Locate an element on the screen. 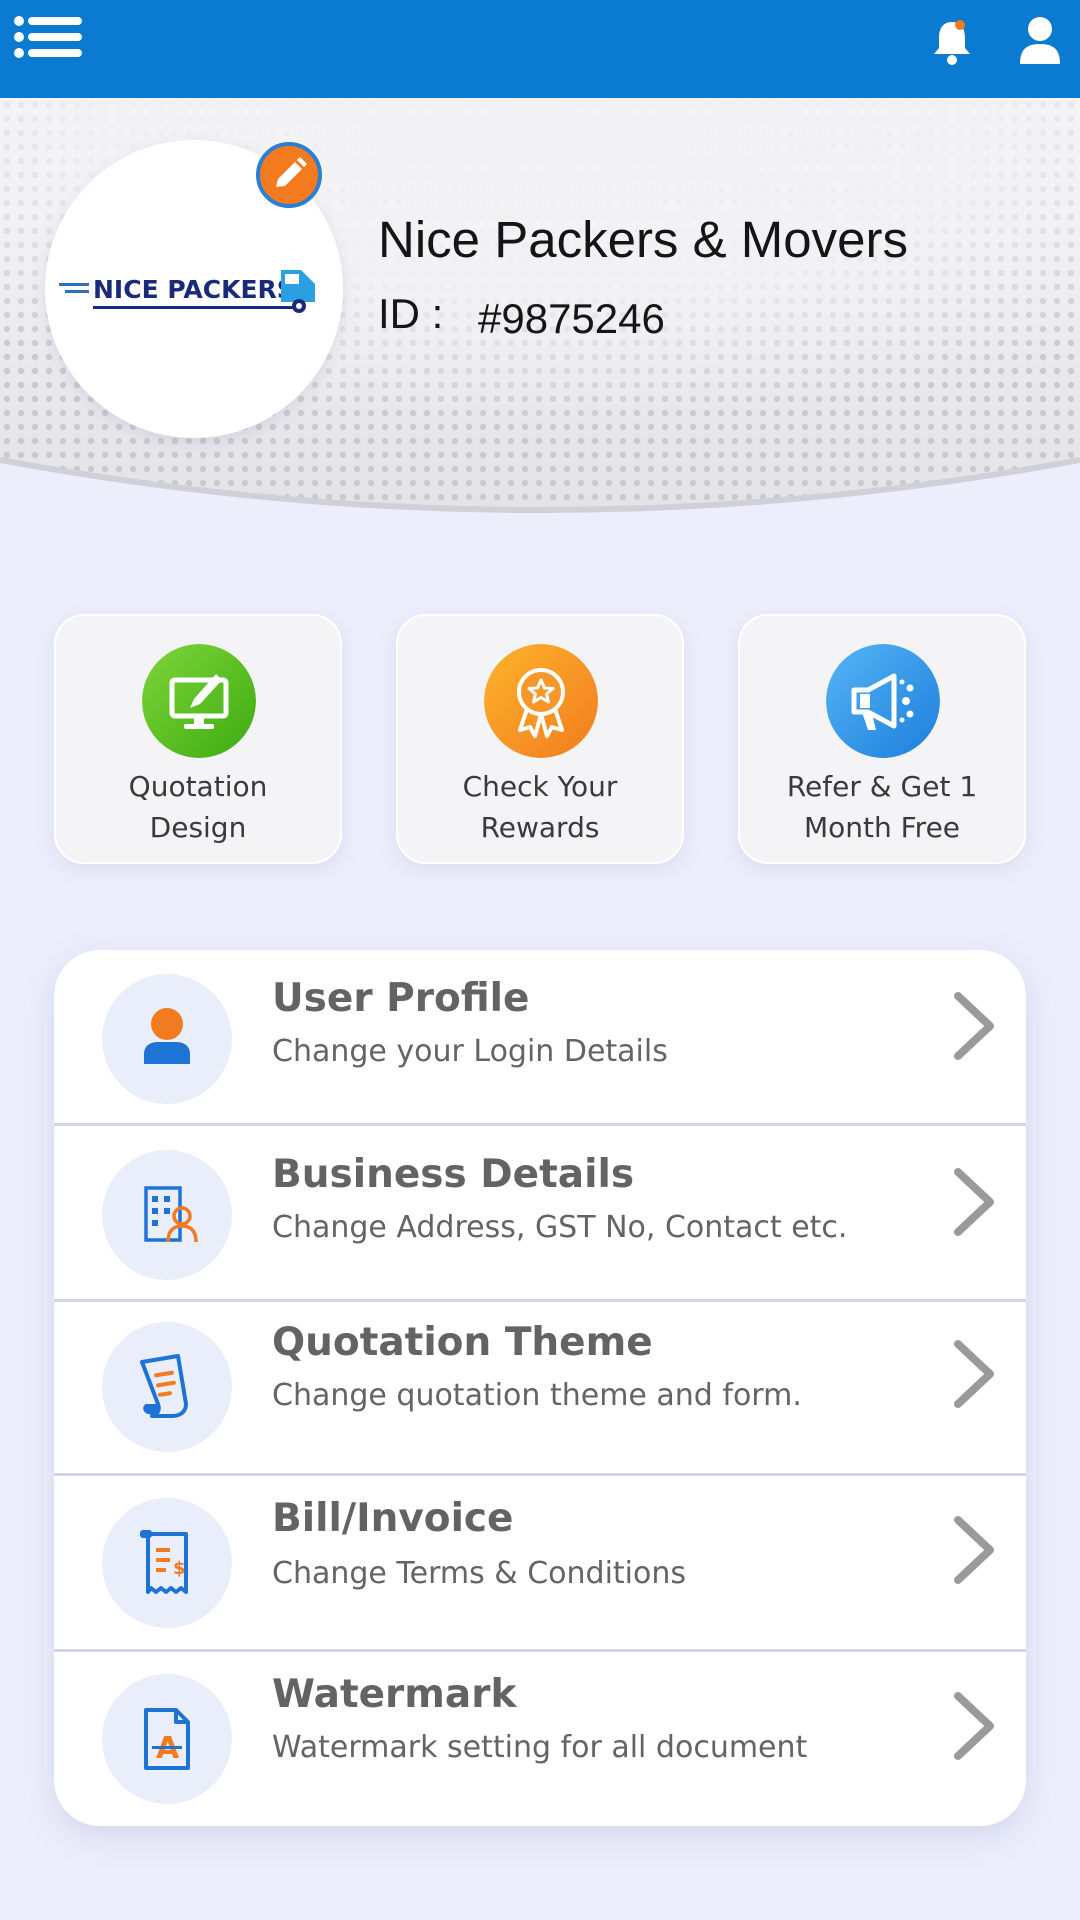 This screenshot has width=1080, height=1920. edit-logo-button is located at coordinates (289, 175).